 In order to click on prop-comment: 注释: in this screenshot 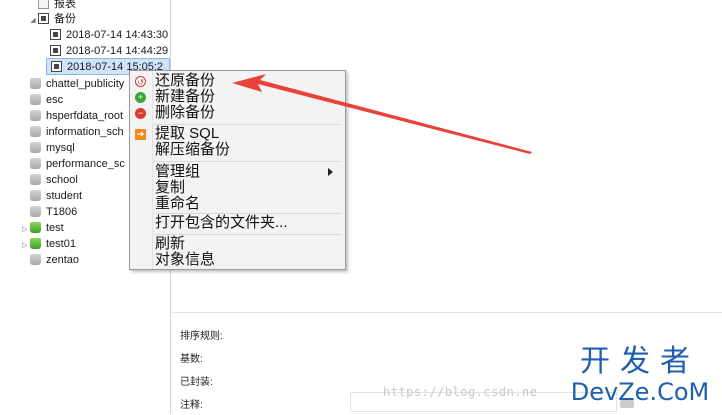, I will do `click(191, 405)`.